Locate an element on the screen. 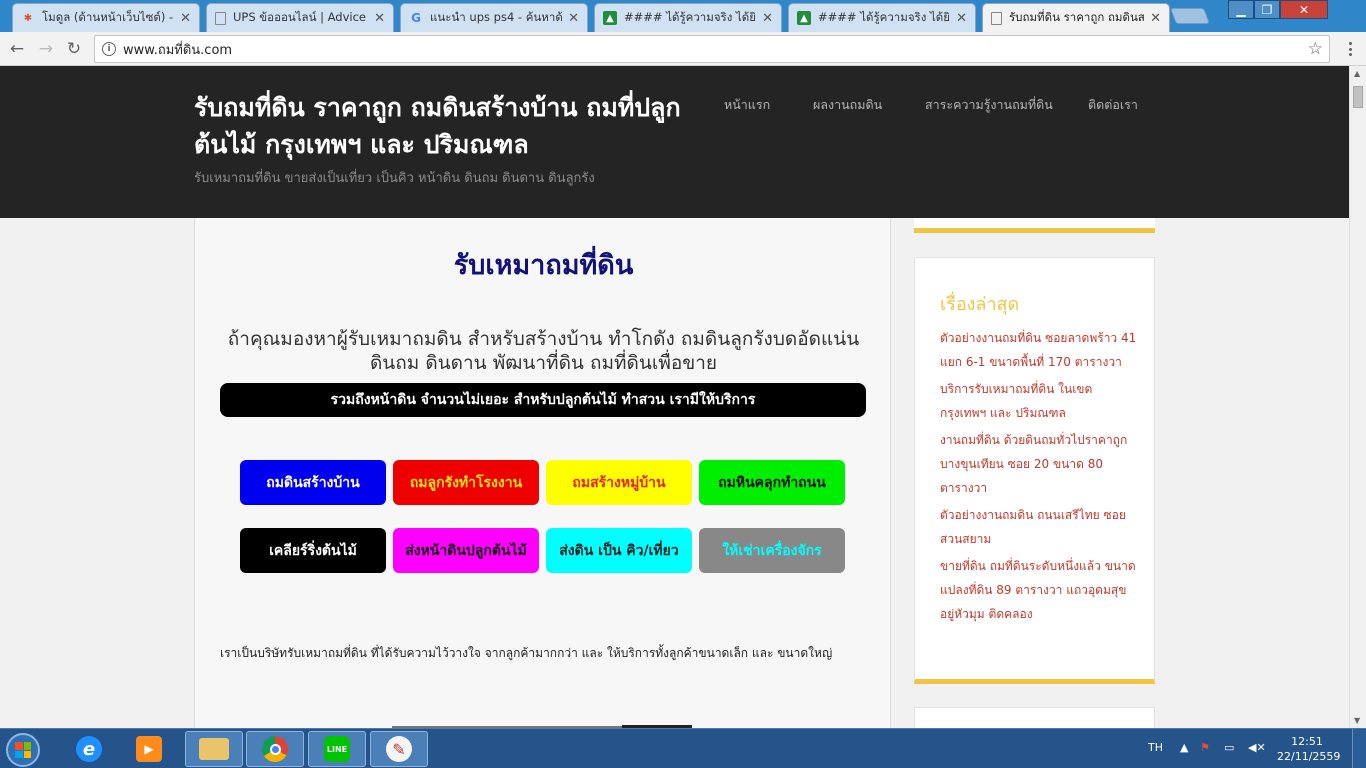 Image resolution: width=1366 pixels, height=768 pixels. page-heading: รับเหมาถมที่ดิน is located at coordinates (543, 265).